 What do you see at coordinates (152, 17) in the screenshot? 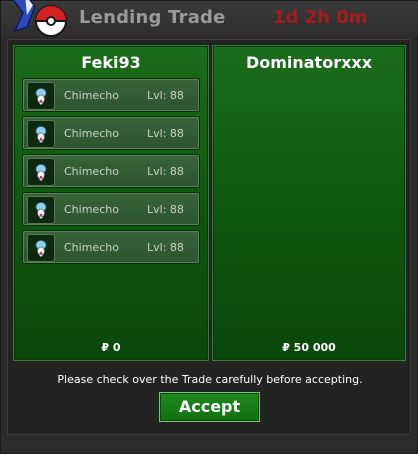
I see `window-title: Lending Trade` at bounding box center [152, 17].